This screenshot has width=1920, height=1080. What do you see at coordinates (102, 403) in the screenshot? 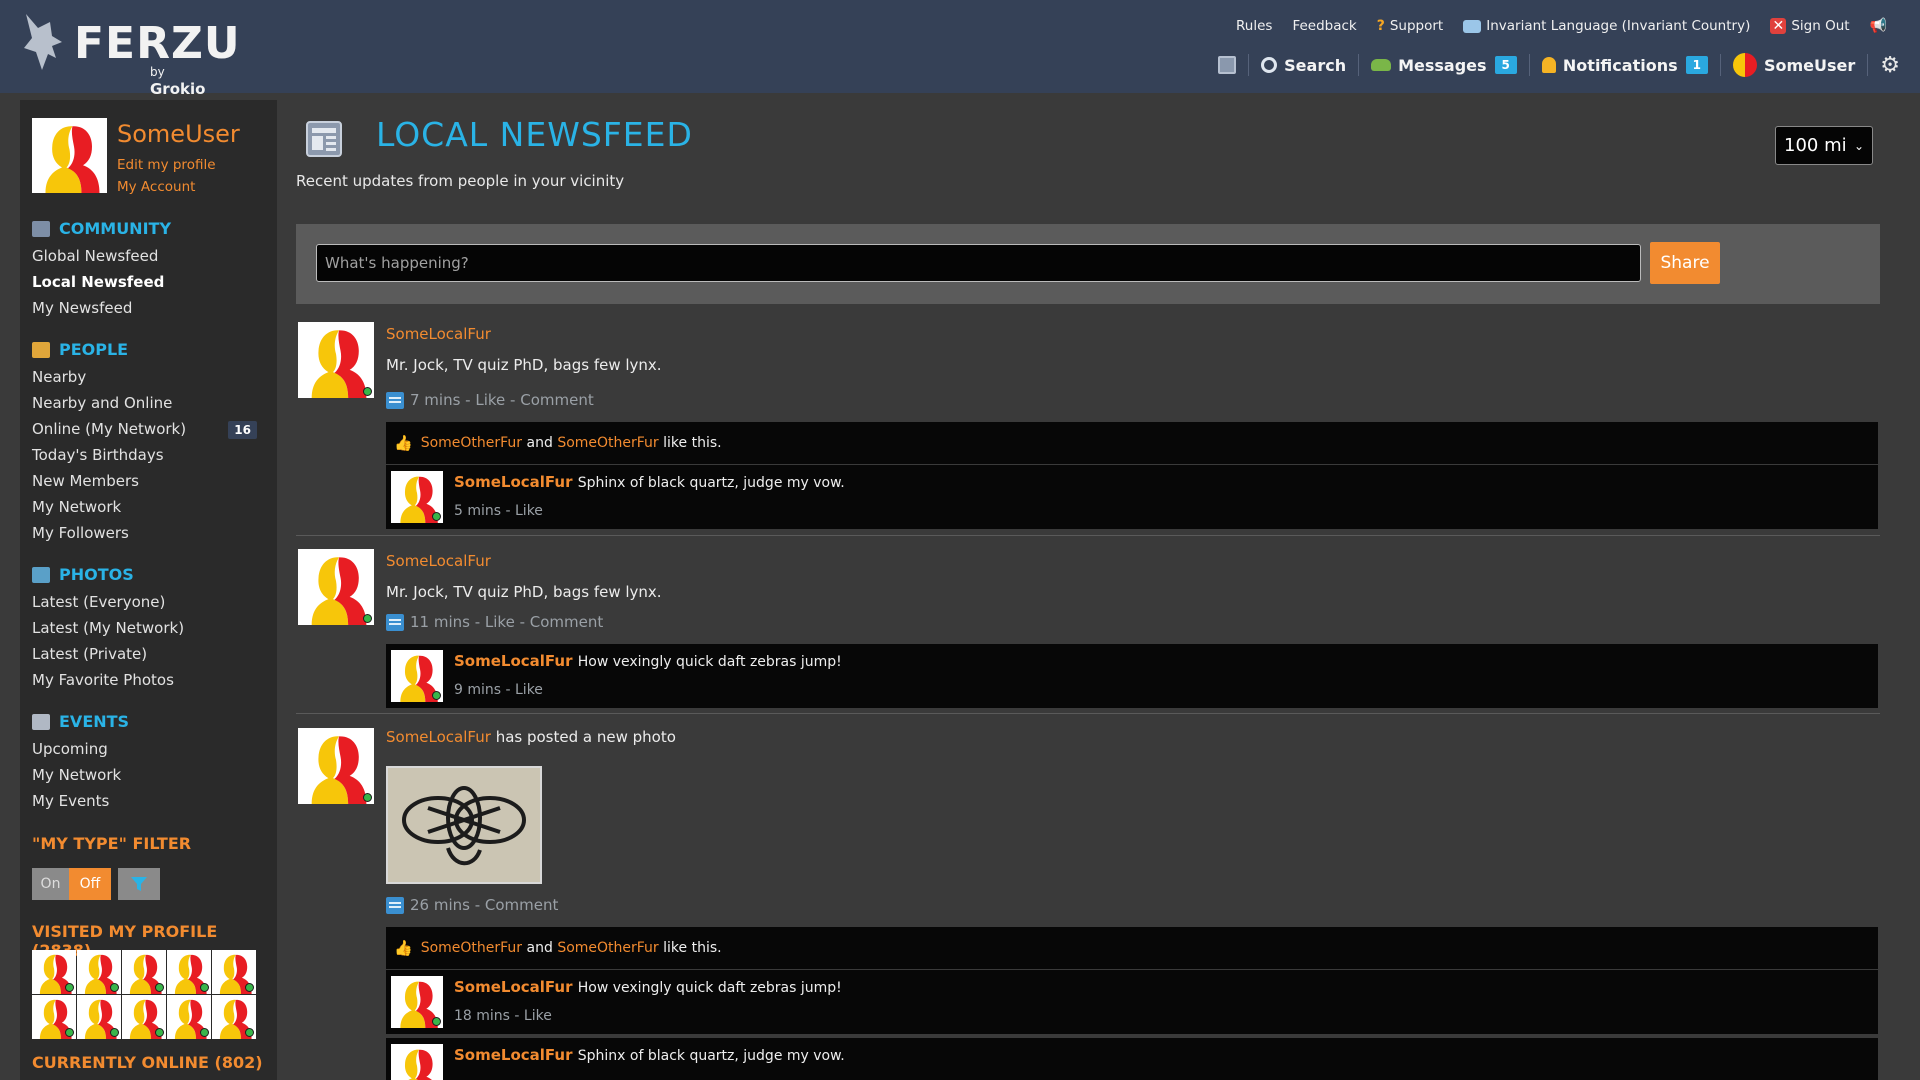
I see `sidebar-item-nearby-online: Nearby and Online` at bounding box center [102, 403].